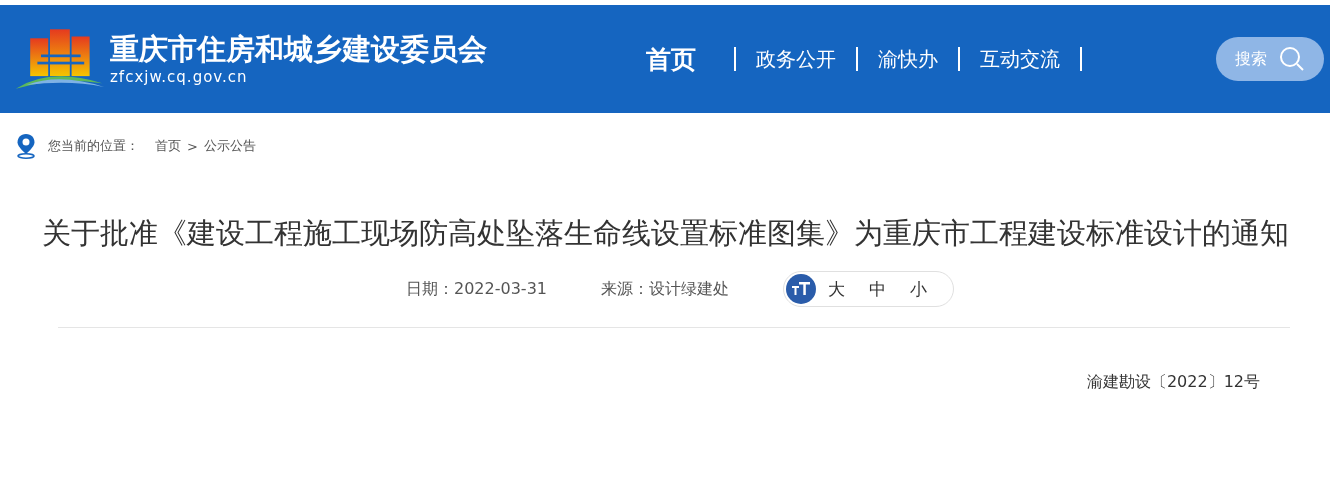  Describe the element at coordinates (26, 146) in the screenshot. I see `location-pin-icon` at that location.